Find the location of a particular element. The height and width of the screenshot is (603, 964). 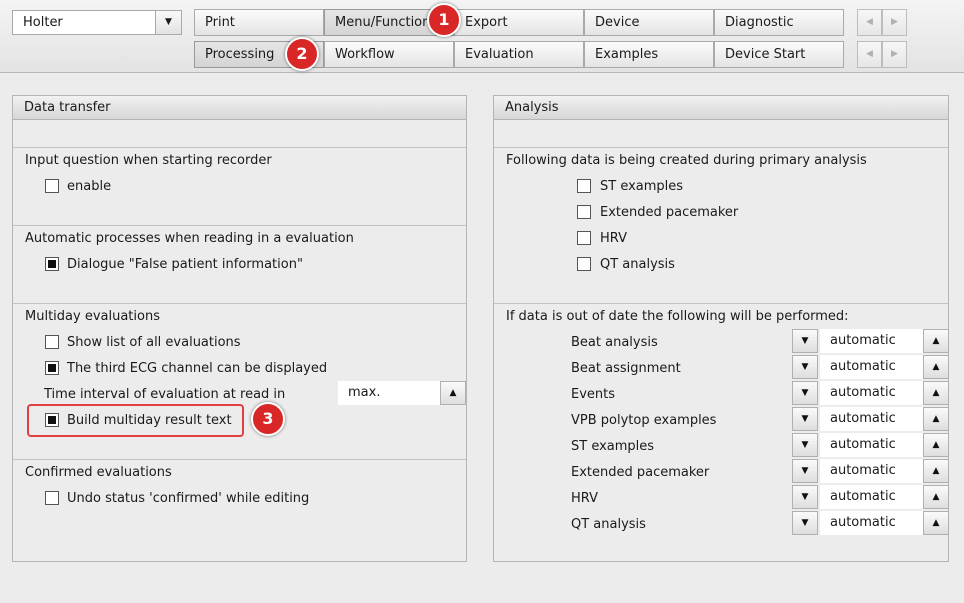

build-text-label: Build multiday result text is located at coordinates (149, 420).